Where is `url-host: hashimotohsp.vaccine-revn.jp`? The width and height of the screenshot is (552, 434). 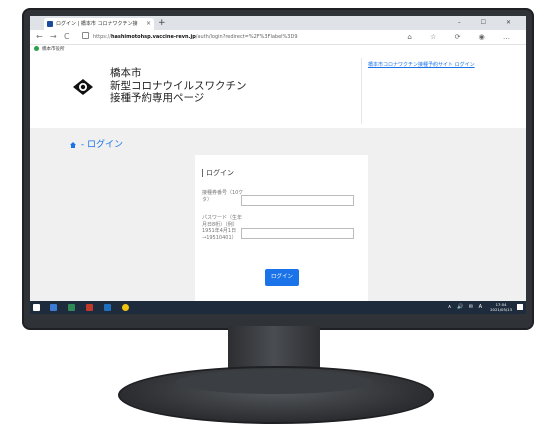 url-host: hashimotohsp.vaccine-revn.jp is located at coordinates (153, 37).